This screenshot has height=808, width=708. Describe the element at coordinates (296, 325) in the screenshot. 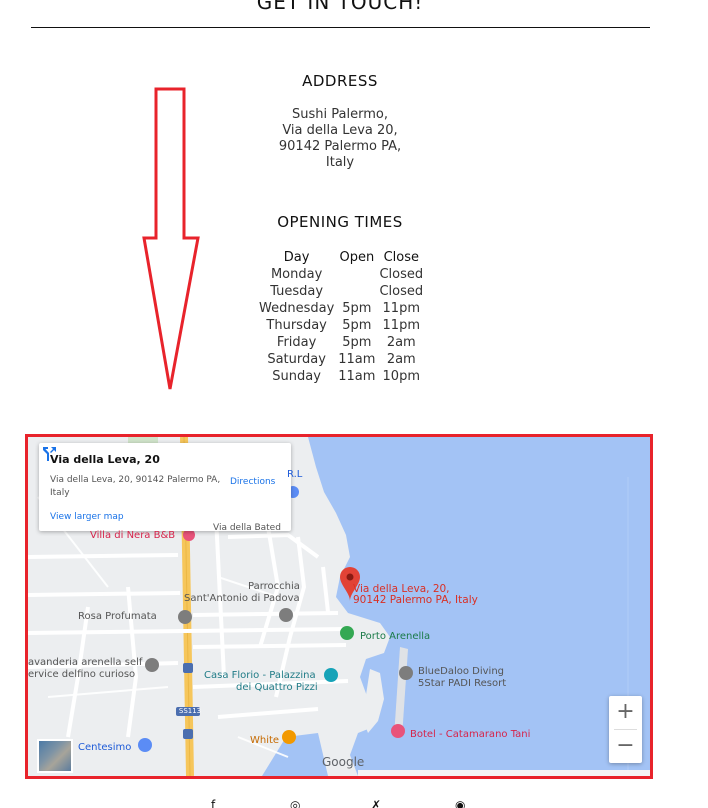

I see `cell-day: Thursday` at that location.